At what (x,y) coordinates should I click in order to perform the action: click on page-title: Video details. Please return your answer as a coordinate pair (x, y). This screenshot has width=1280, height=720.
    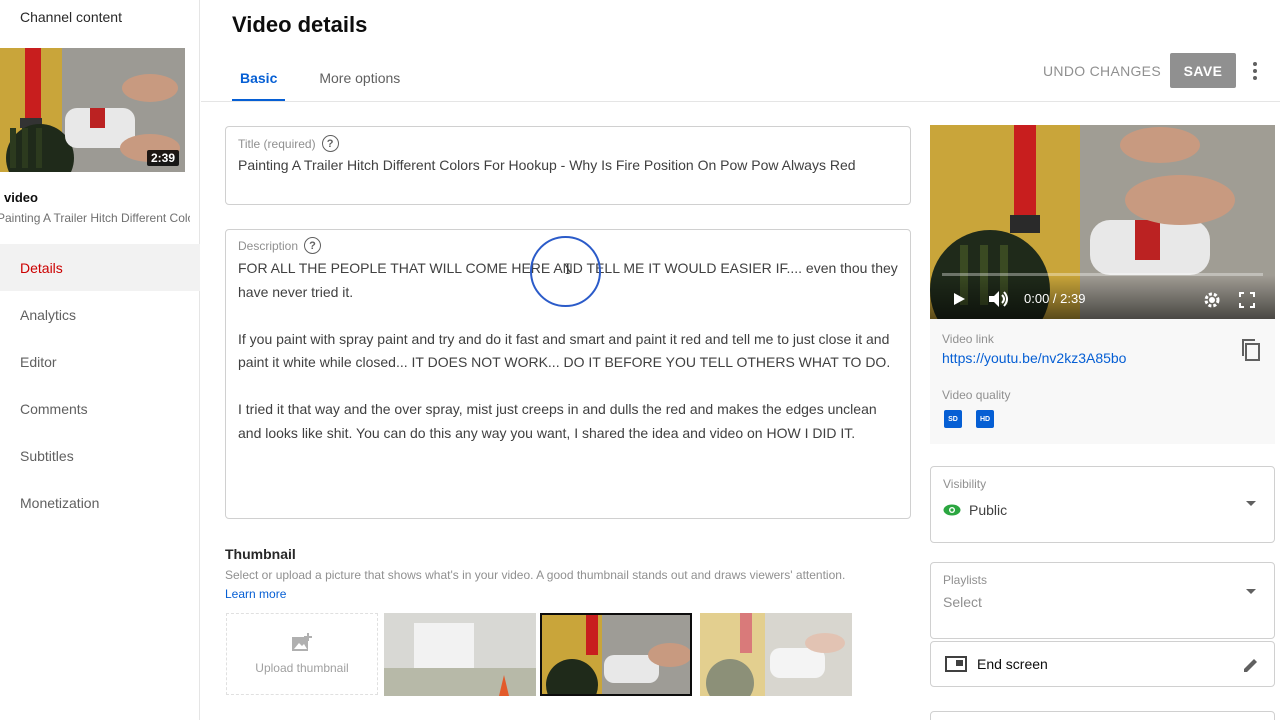
    Looking at the image, I should click on (300, 24).